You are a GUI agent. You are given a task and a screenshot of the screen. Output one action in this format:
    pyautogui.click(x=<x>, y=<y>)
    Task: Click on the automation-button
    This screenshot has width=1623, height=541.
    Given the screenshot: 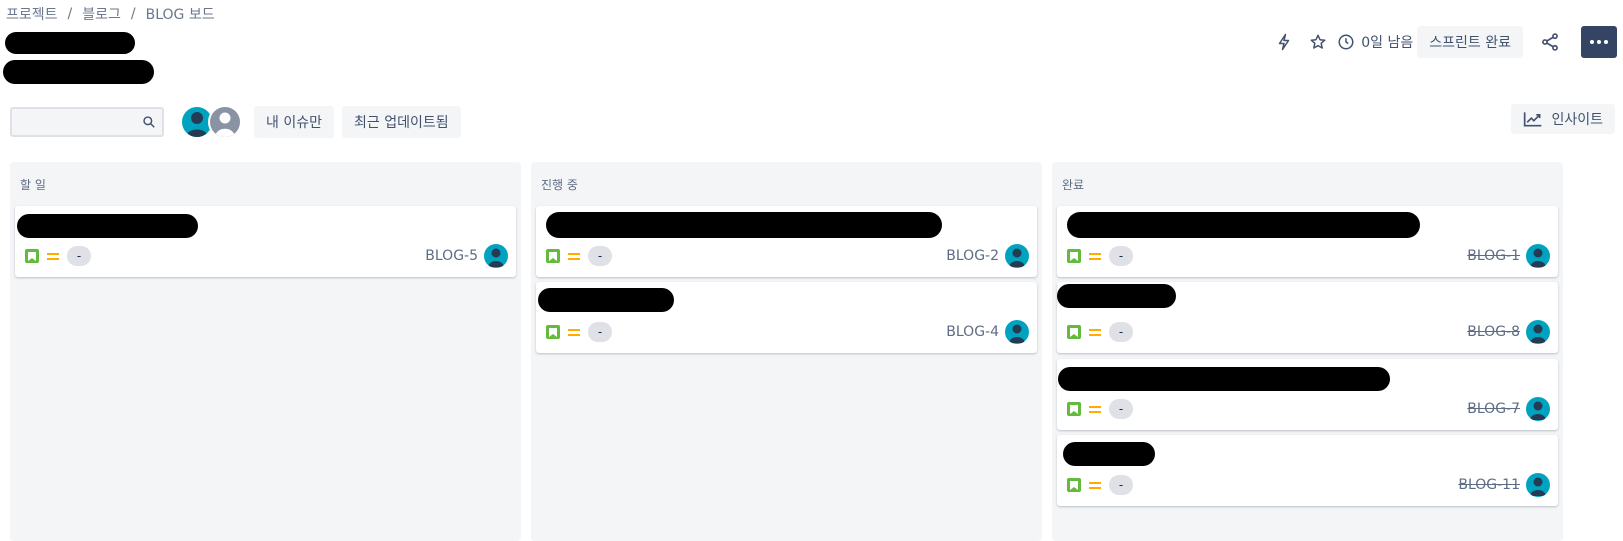 What is the action you would take?
    pyautogui.click(x=1284, y=42)
    